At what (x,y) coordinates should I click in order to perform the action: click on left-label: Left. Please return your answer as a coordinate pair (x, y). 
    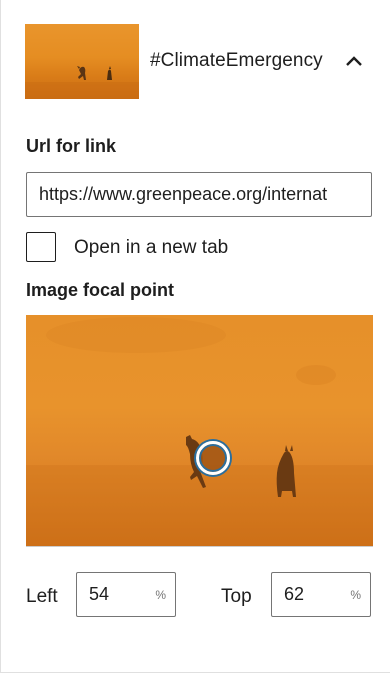
    Looking at the image, I should click on (42, 596).